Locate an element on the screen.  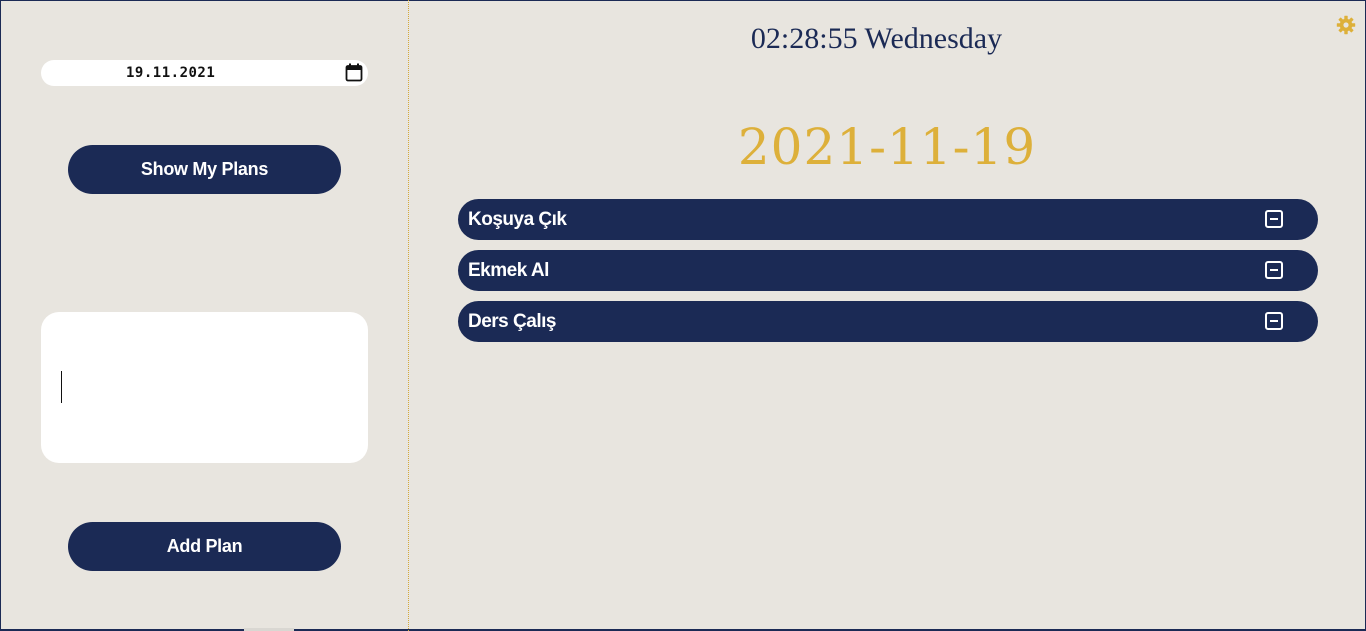
plan-item: Ders Çalış is located at coordinates (888, 321).